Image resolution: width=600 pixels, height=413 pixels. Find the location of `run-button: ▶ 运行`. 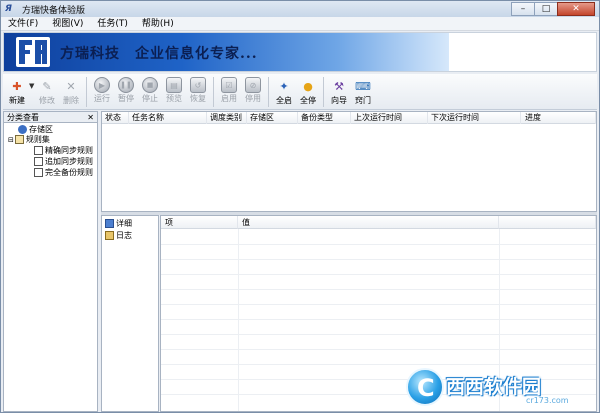

run-button: ▶ 运行 is located at coordinates (102, 91).